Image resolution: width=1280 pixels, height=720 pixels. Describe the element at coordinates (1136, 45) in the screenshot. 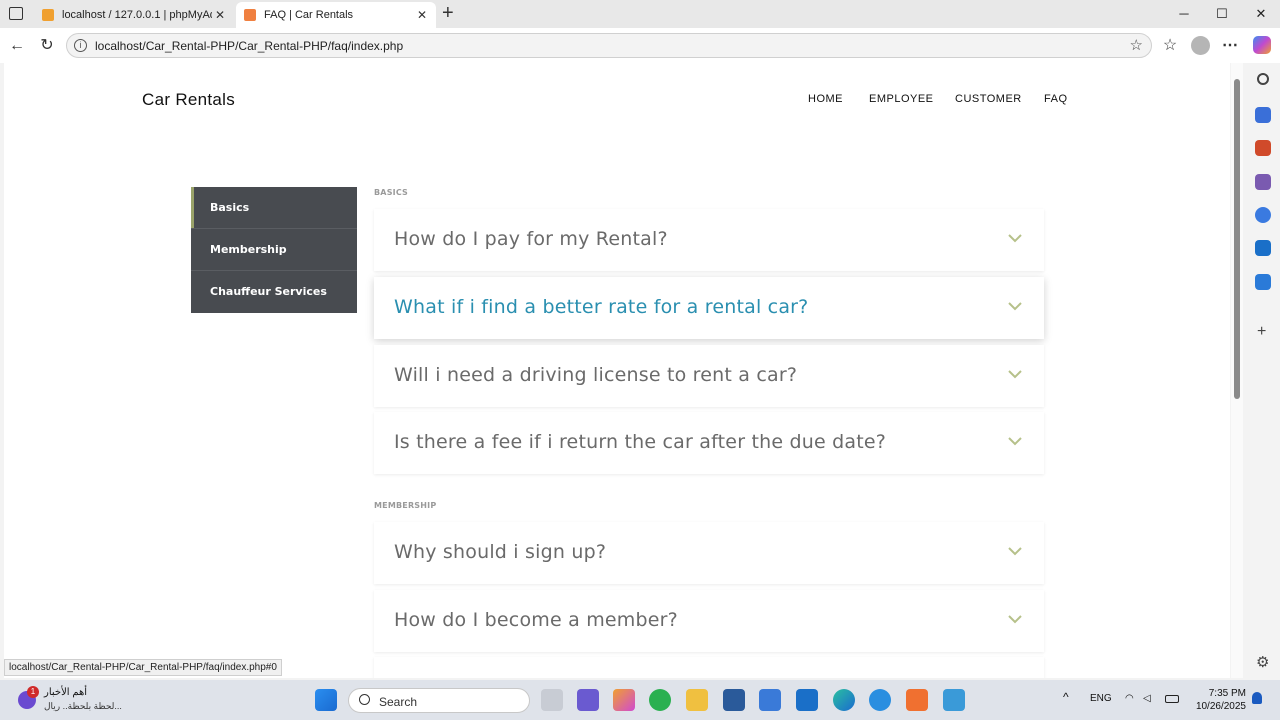

I see `favorite-star-icon: ☆` at that location.